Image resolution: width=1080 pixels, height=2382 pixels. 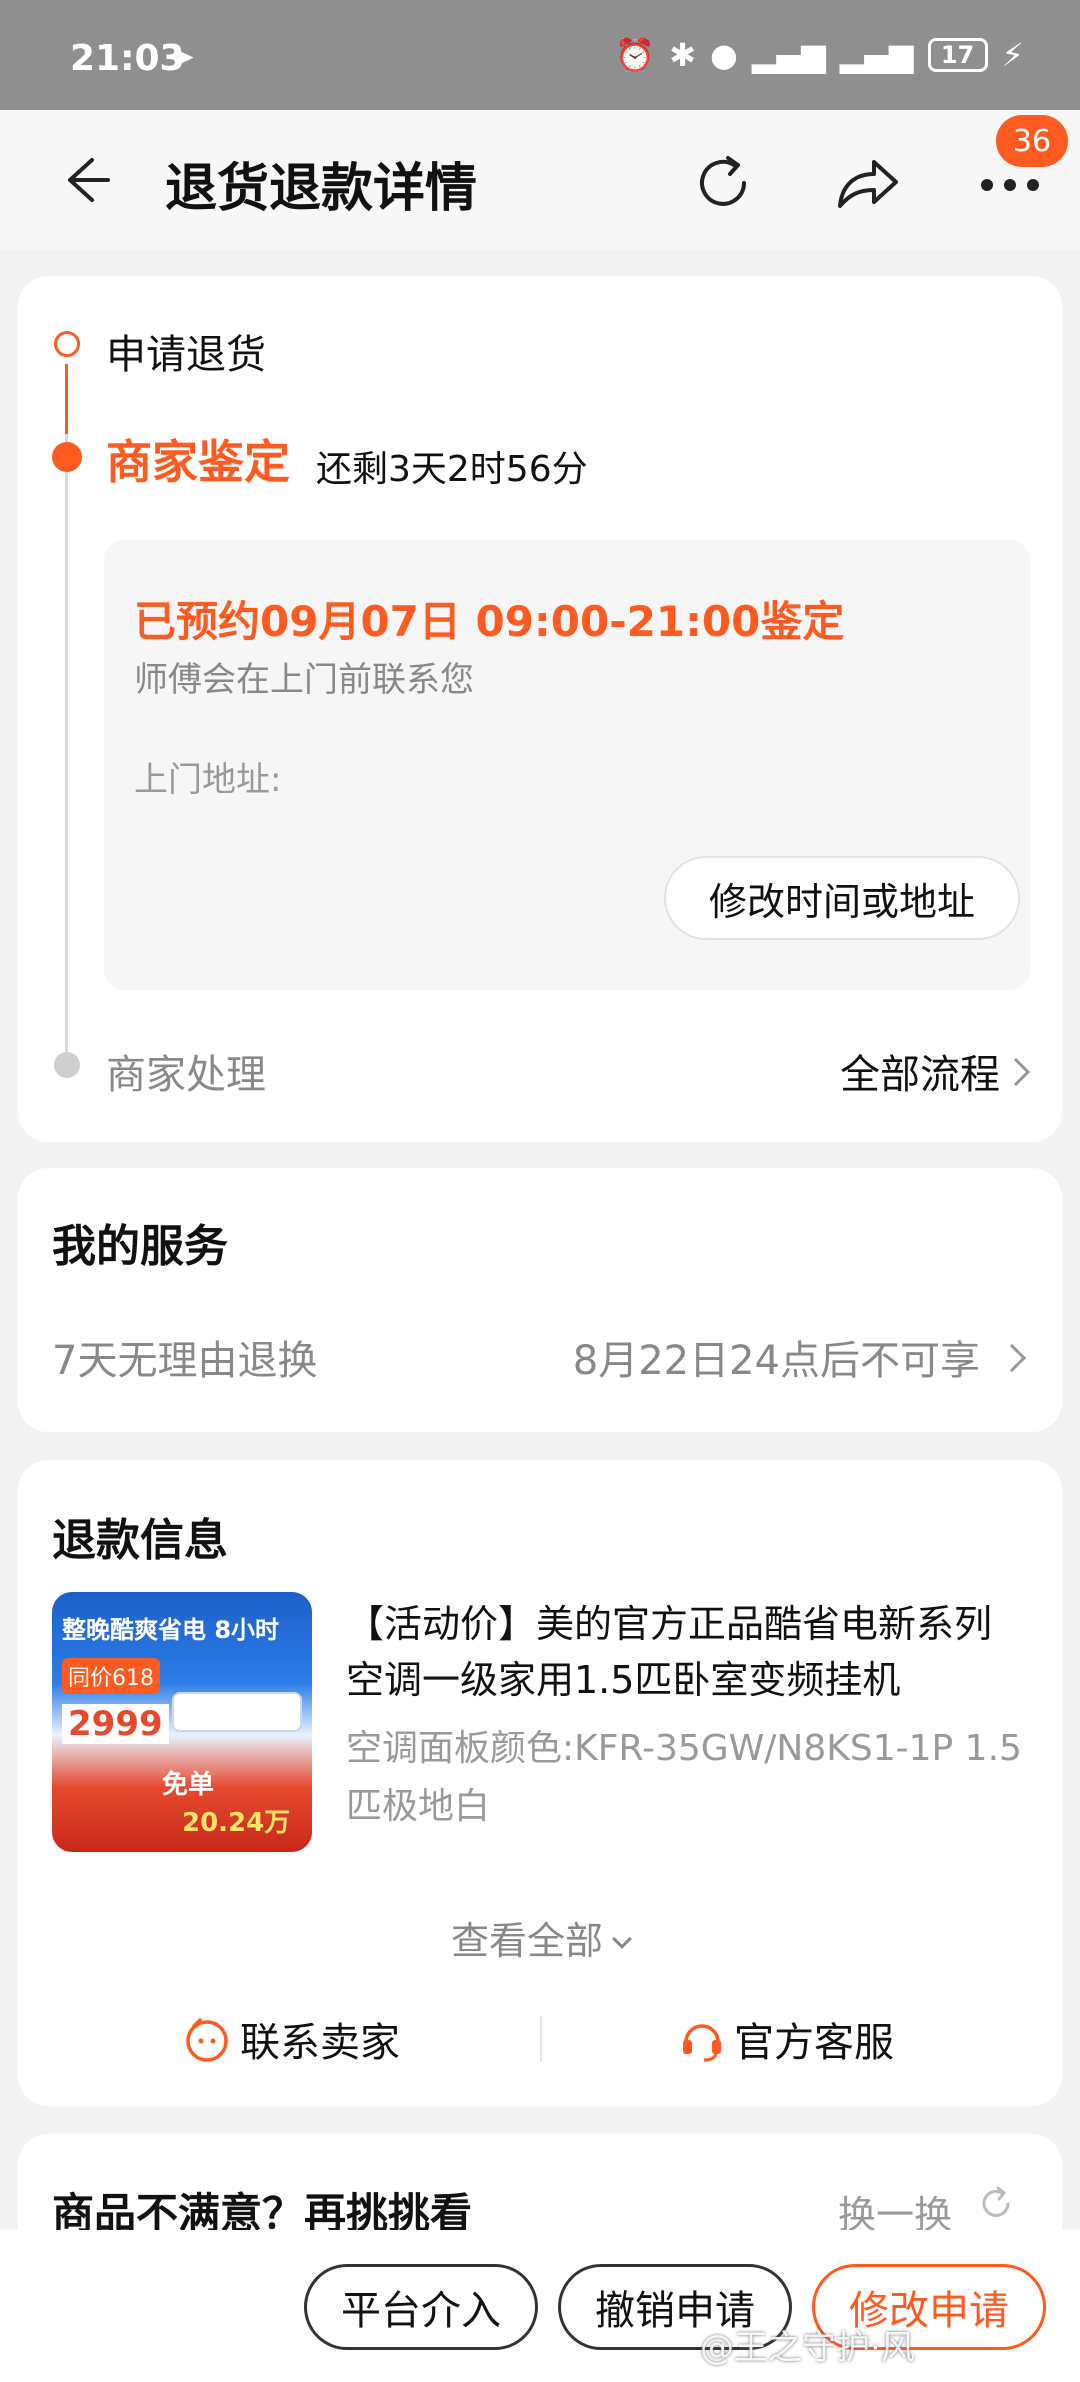 What do you see at coordinates (67, 344) in the screenshot?
I see `step-dot-done` at bounding box center [67, 344].